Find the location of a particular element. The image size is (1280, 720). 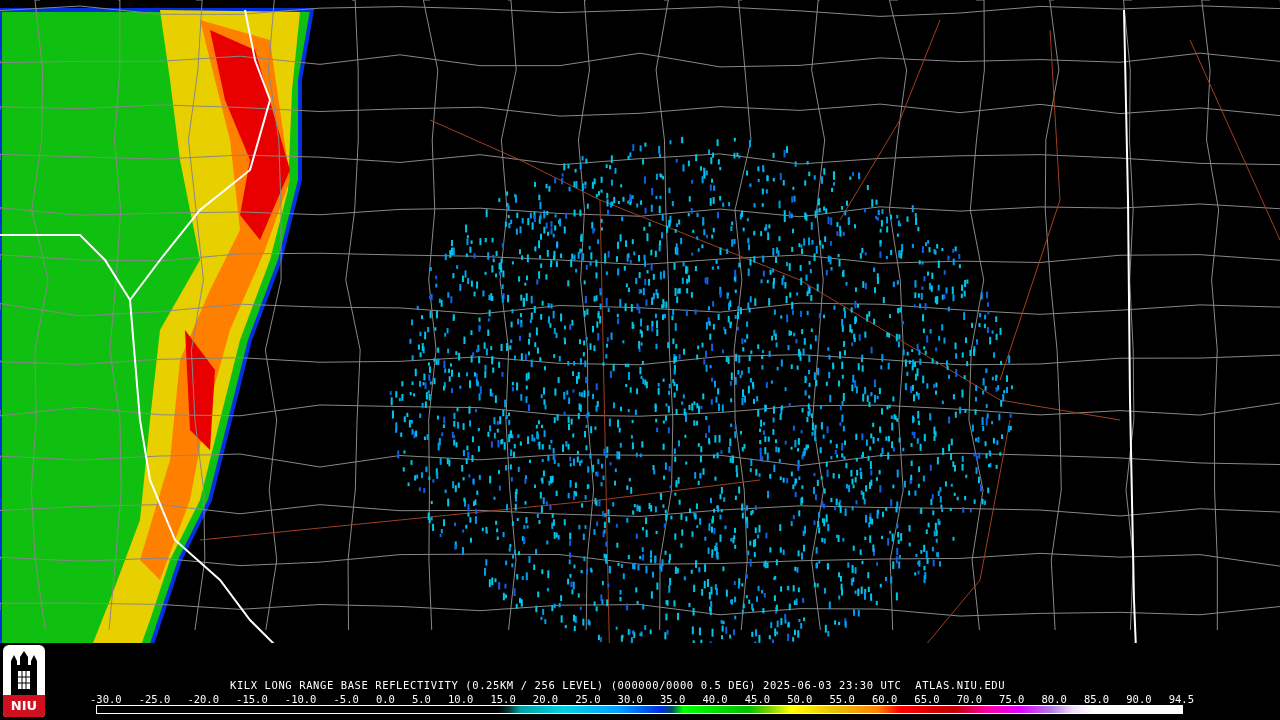

scale-tick-label: 20.0 is located at coordinates (545, 699).